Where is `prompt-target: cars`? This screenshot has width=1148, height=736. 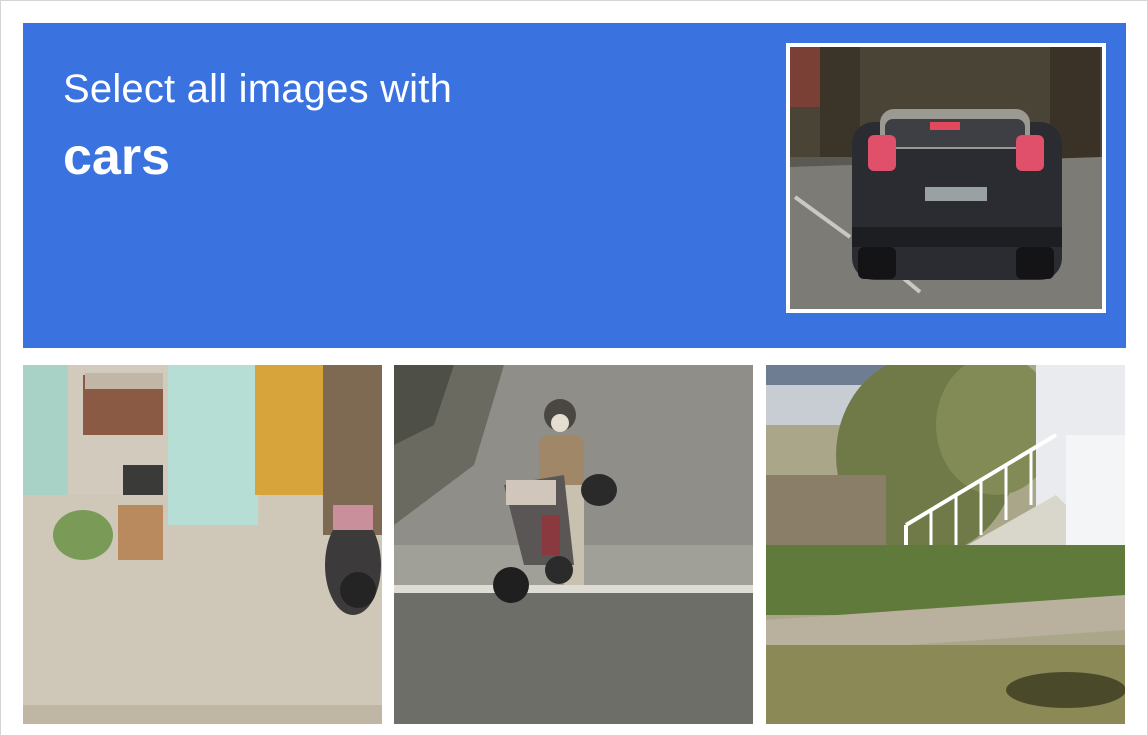
prompt-target: cars is located at coordinates (116, 157).